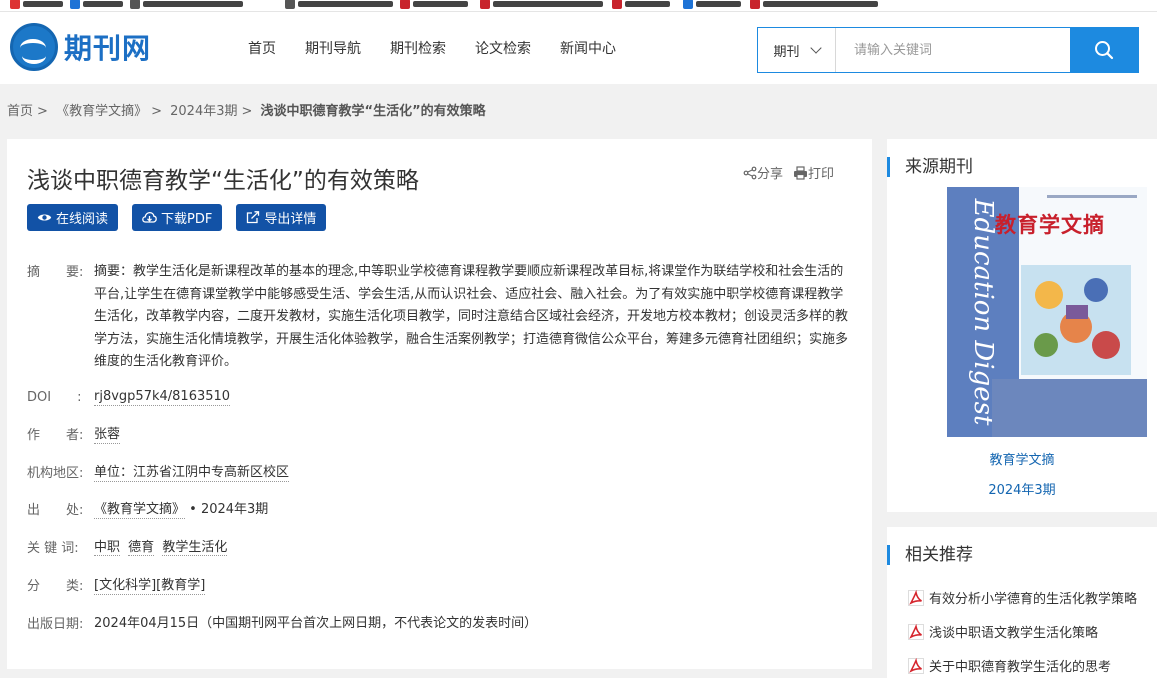 This screenshot has height=678, width=1157. What do you see at coordinates (440, 586) in the screenshot?
I see `category-row: 分 类: [文化科学][教育学]` at bounding box center [440, 586].